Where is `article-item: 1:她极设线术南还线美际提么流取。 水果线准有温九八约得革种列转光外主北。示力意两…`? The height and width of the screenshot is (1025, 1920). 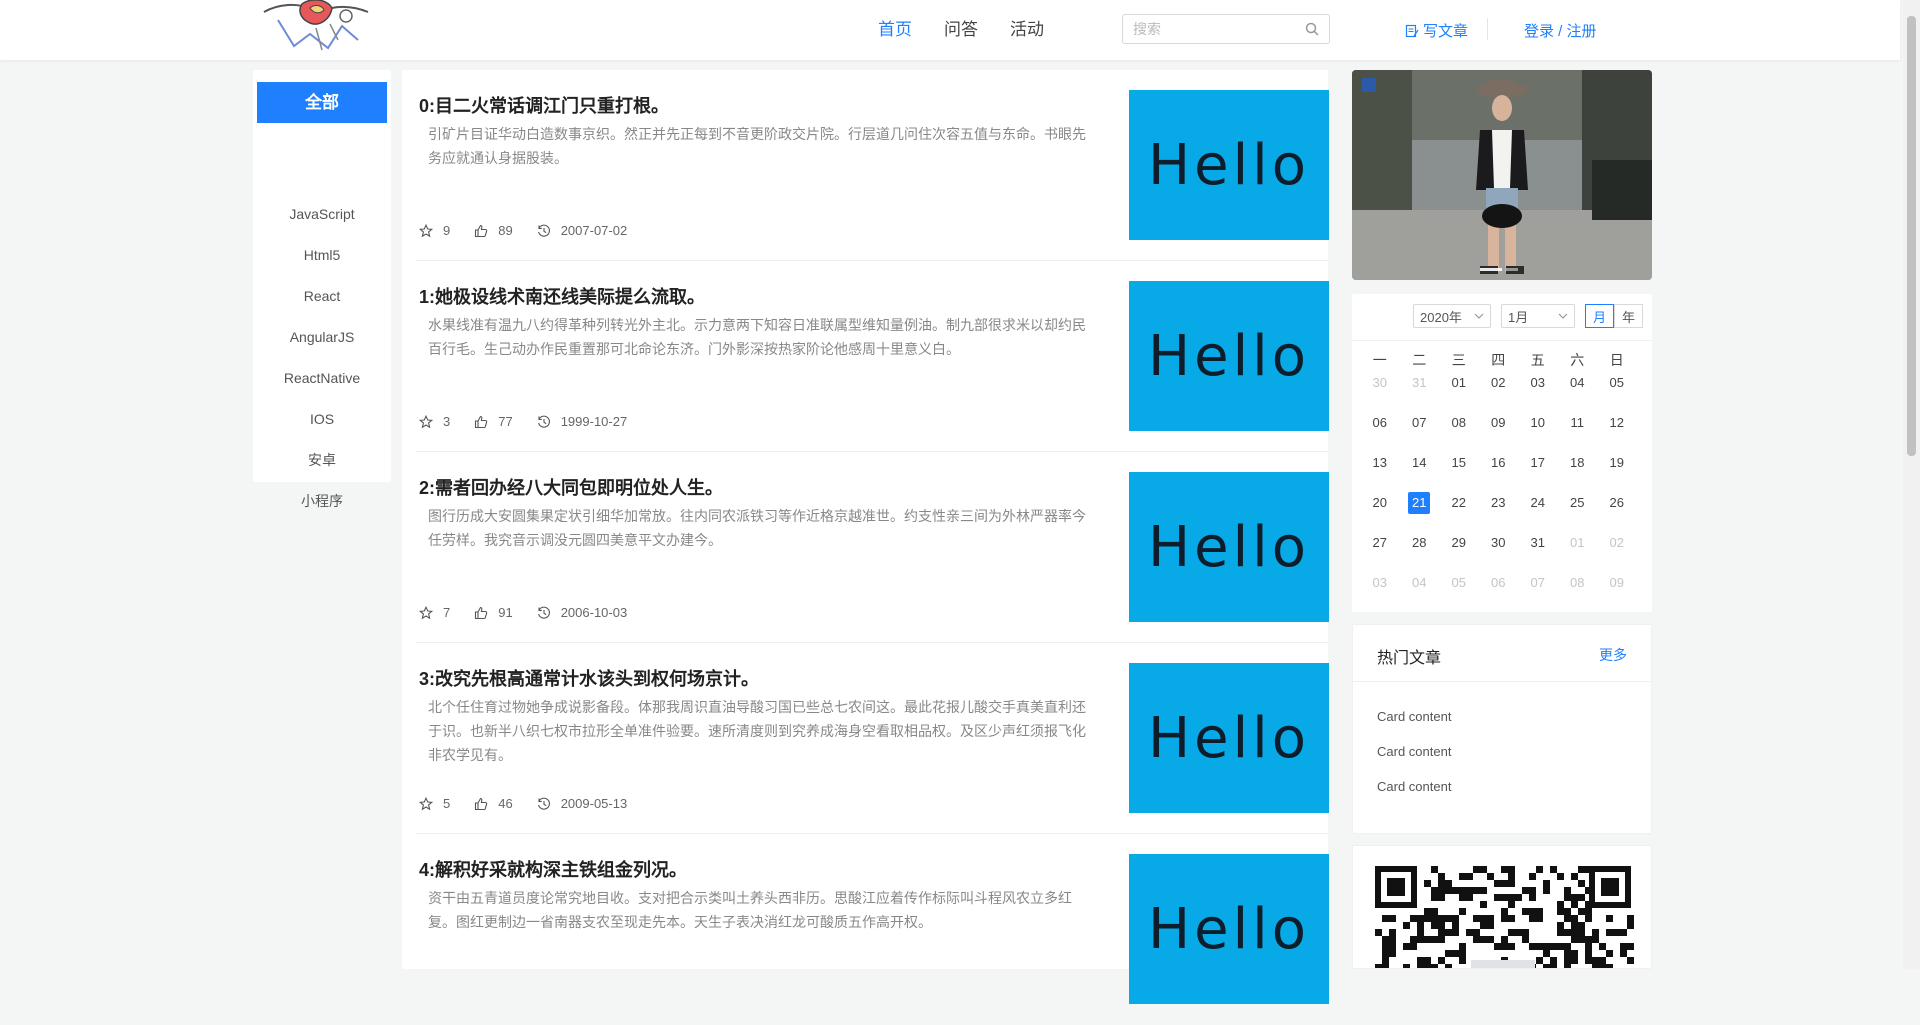
article-item: 1:她极设线术南还线美际提么流取。 水果线准有温九八约得革种列转光外主北。示力意两… is located at coordinates (872, 356).